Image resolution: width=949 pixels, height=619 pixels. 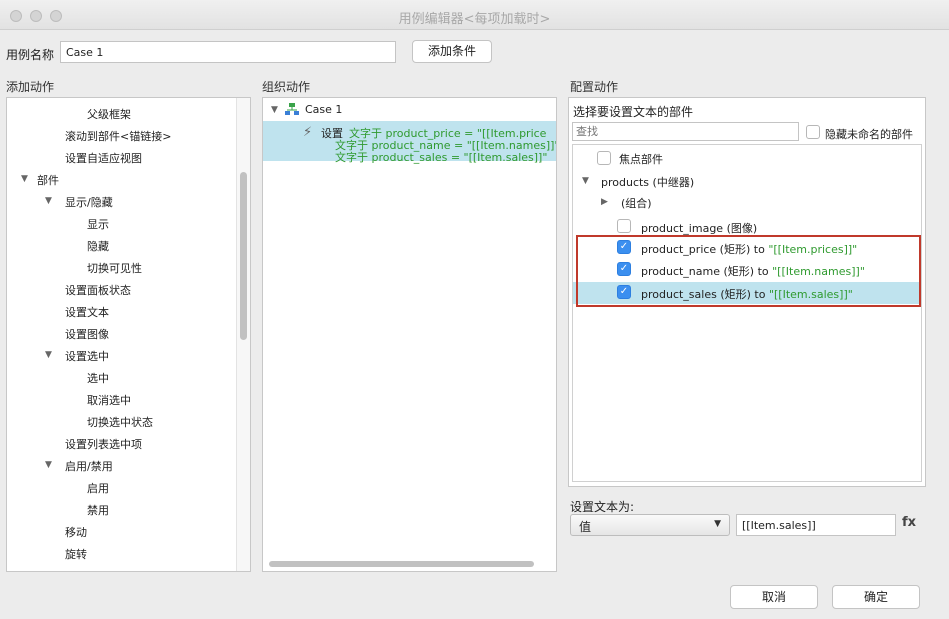 I want to click on action-set-list-selected: 设置列表选中项, so click(x=103, y=444).